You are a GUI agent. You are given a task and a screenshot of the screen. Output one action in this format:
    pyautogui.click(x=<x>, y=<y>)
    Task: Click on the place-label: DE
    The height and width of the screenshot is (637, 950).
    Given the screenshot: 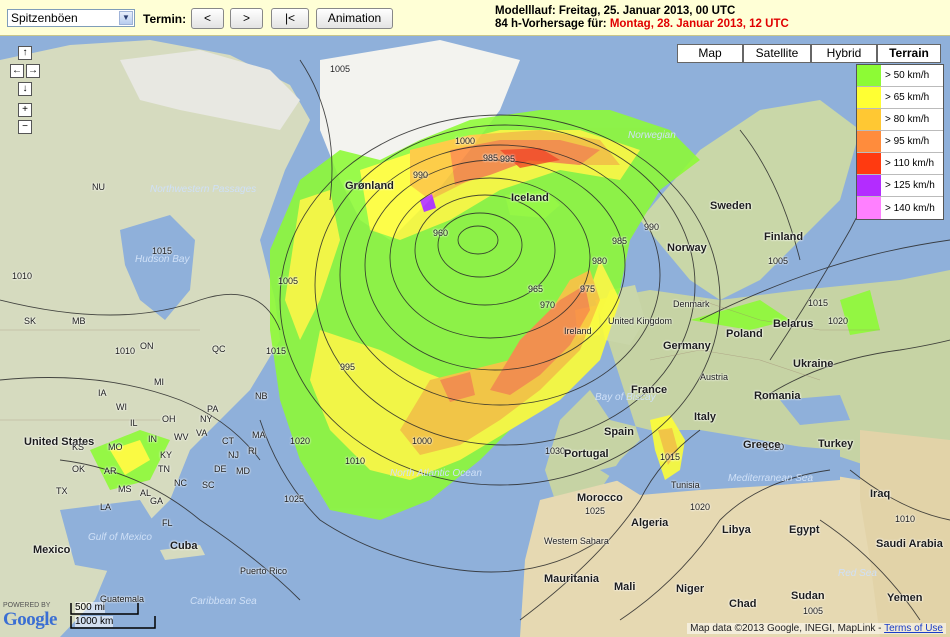 What is the action you would take?
    pyautogui.click(x=220, y=469)
    